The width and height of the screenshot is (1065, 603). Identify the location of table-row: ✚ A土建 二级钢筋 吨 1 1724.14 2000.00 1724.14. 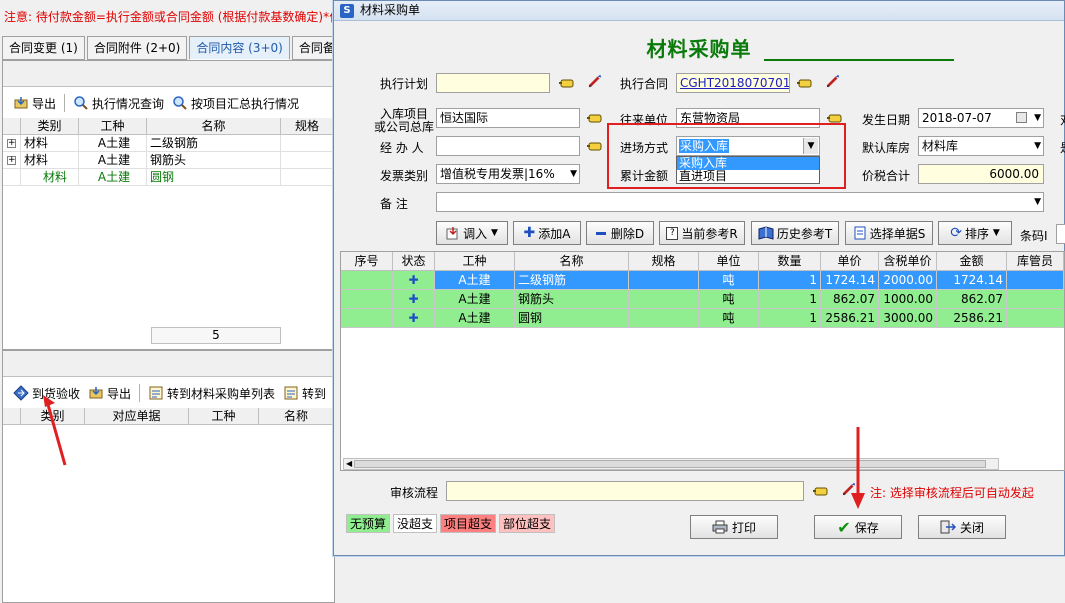
(702, 280).